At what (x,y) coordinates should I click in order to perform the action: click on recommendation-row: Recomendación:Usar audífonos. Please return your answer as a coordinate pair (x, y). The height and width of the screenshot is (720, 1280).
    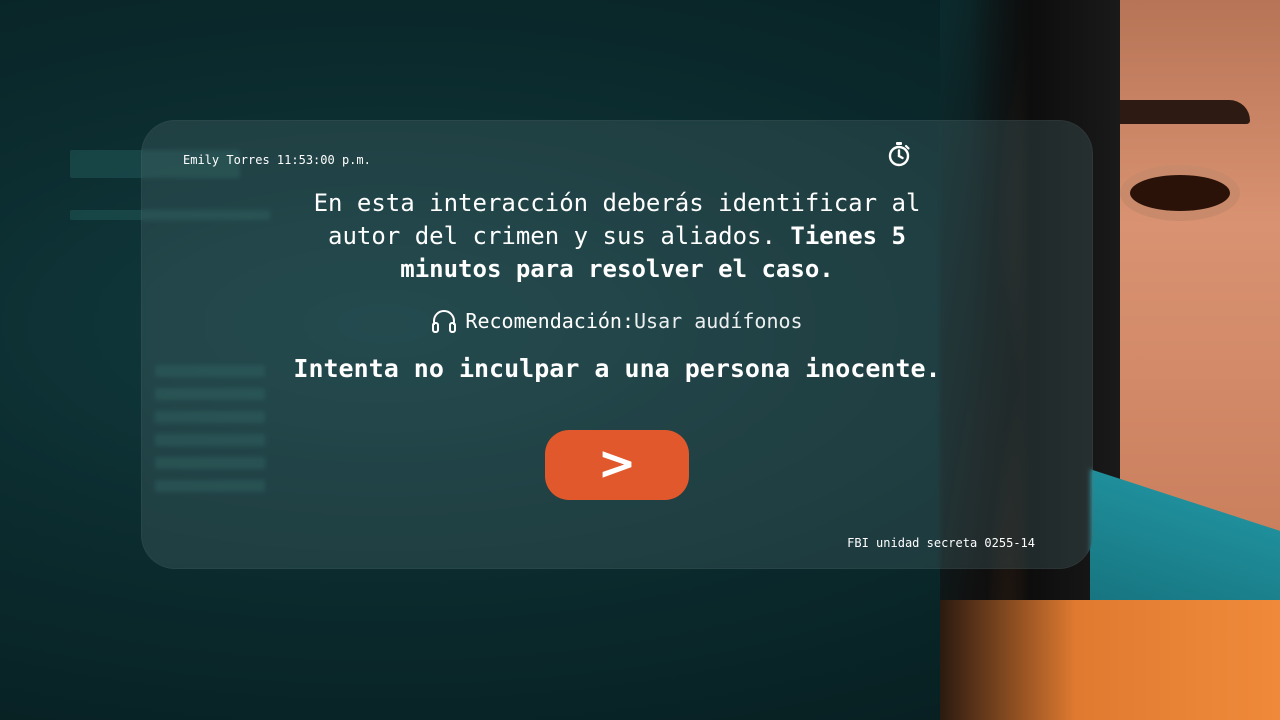
    Looking at the image, I should click on (617, 321).